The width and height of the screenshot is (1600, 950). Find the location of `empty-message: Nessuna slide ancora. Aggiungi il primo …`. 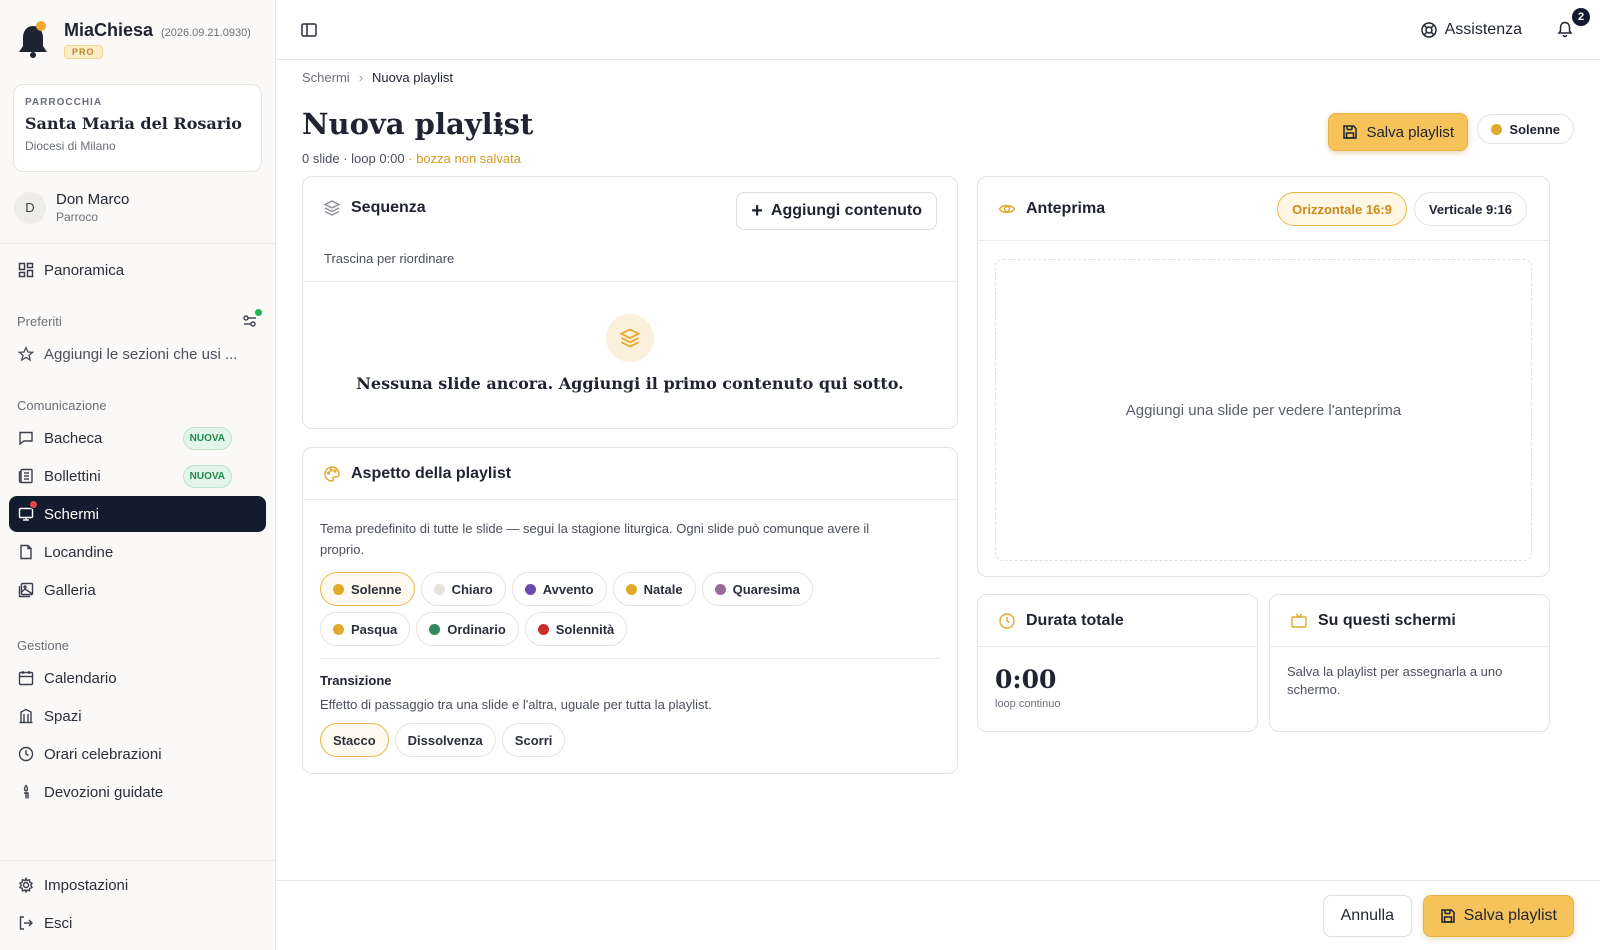

empty-message: Nessuna slide ancora. Aggiungi il primo … is located at coordinates (630, 383).